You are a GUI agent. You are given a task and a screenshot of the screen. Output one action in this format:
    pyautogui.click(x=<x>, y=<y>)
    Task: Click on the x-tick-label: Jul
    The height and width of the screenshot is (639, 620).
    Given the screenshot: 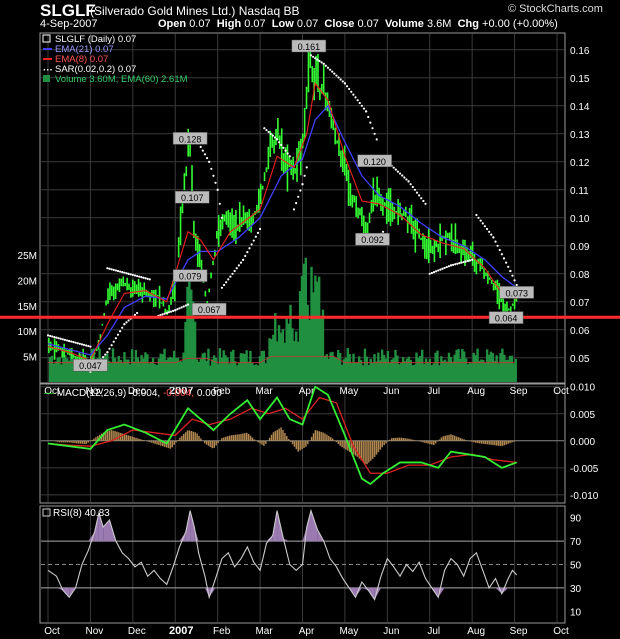 What is the action you would take?
    pyautogui.click(x=433, y=631)
    